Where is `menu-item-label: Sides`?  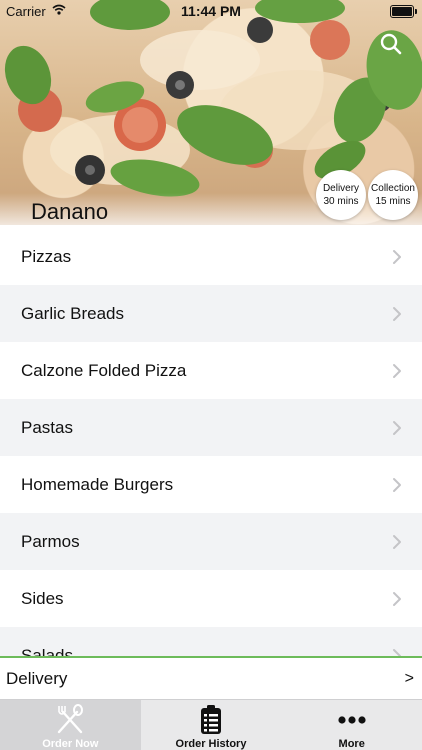
menu-item-label: Sides is located at coordinates (42, 598).